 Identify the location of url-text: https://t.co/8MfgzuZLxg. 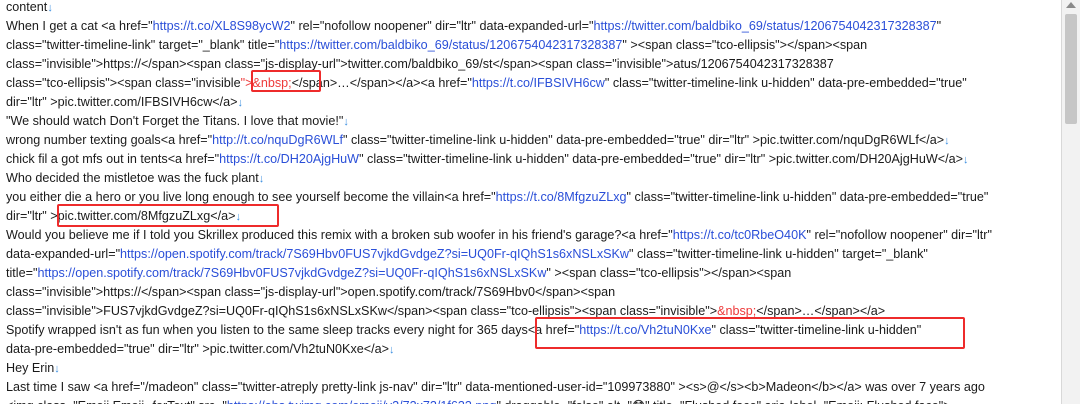
(561, 197).